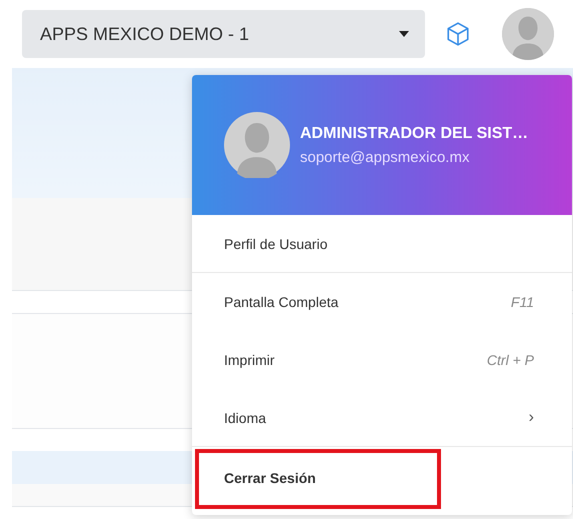  I want to click on user-email: soporte@appsmexico.mx, so click(385, 157).